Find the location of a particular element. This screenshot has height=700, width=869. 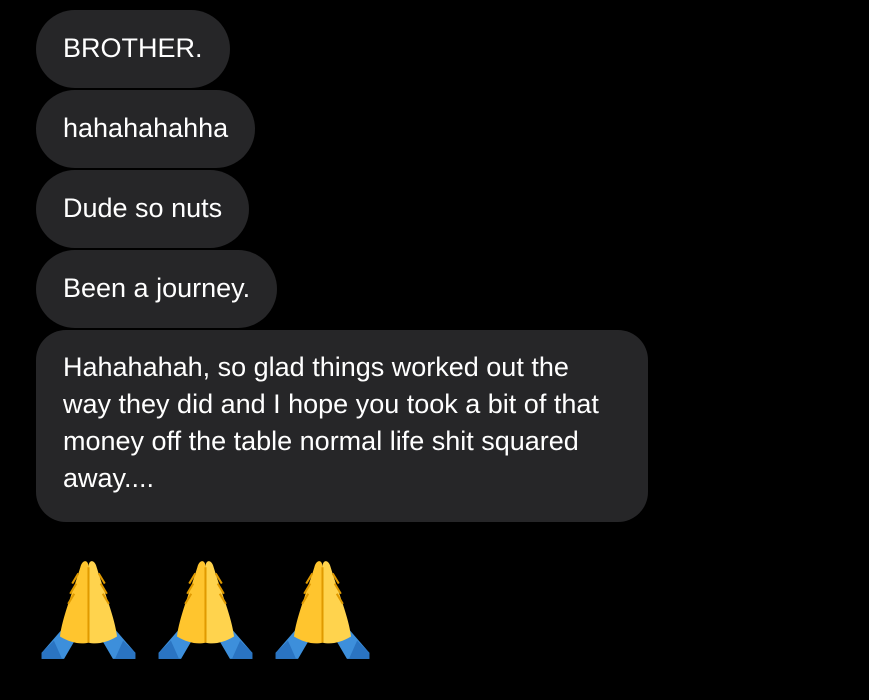

message-text: BROTHER. is located at coordinates (133, 48).